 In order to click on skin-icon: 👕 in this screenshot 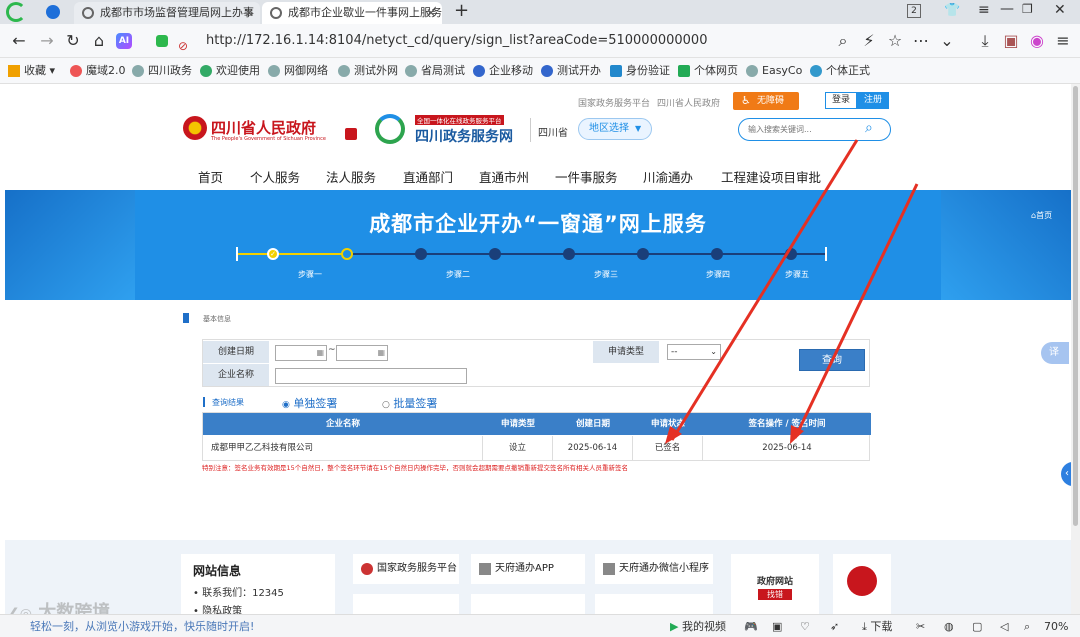, I will do `click(952, 10)`.